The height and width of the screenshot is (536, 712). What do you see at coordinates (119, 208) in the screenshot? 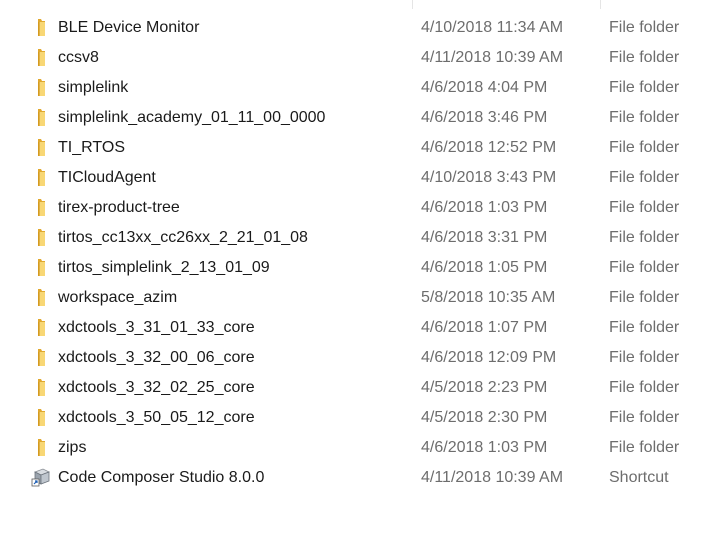
I see `file-name: tirex-product-tree` at bounding box center [119, 208].